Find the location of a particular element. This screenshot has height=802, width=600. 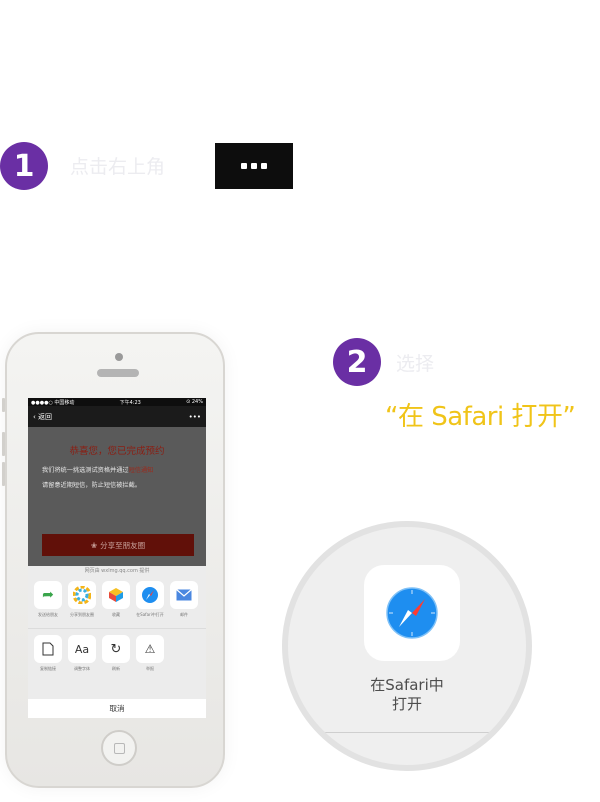

open-in-safari-quote: “在 Safari 打开” is located at coordinates (480, 417).